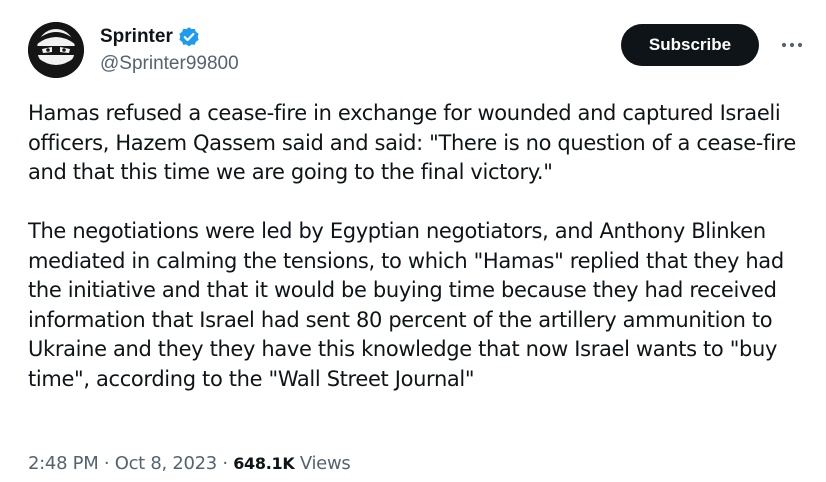  I want to click on verified-badge-icon, so click(189, 37).